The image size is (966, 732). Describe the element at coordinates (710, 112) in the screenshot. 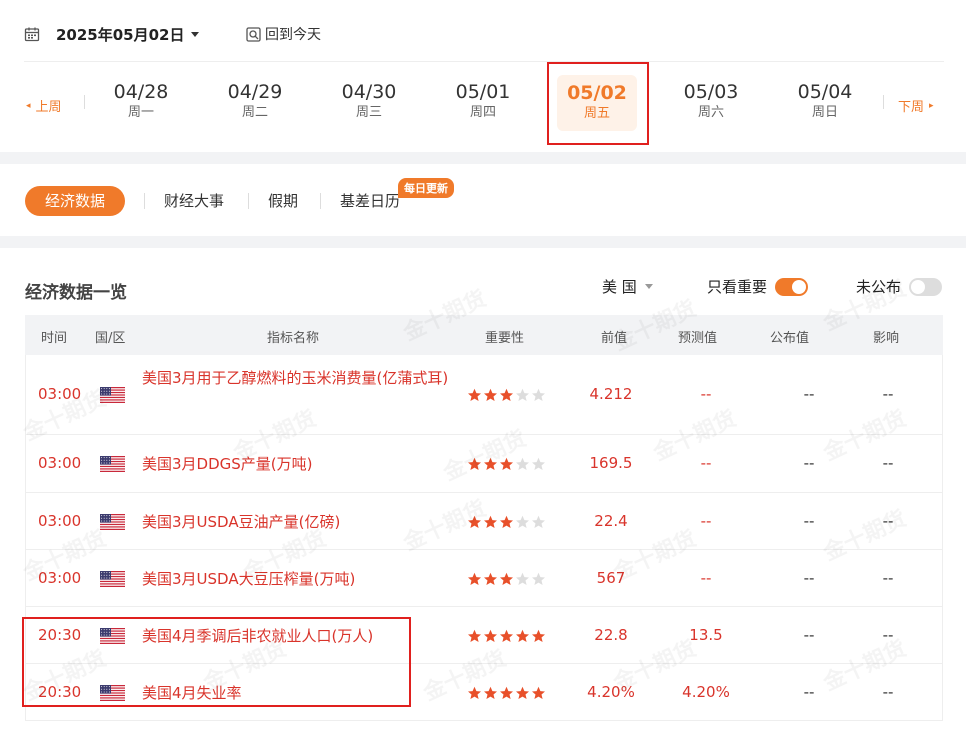

I see `day-weekday: 周六` at that location.